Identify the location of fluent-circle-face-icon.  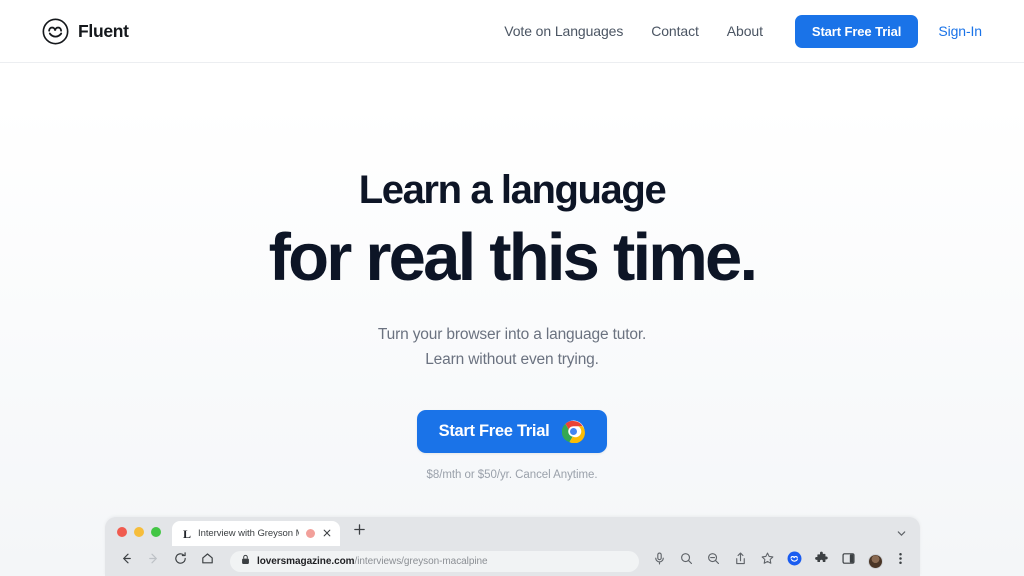
(55, 31).